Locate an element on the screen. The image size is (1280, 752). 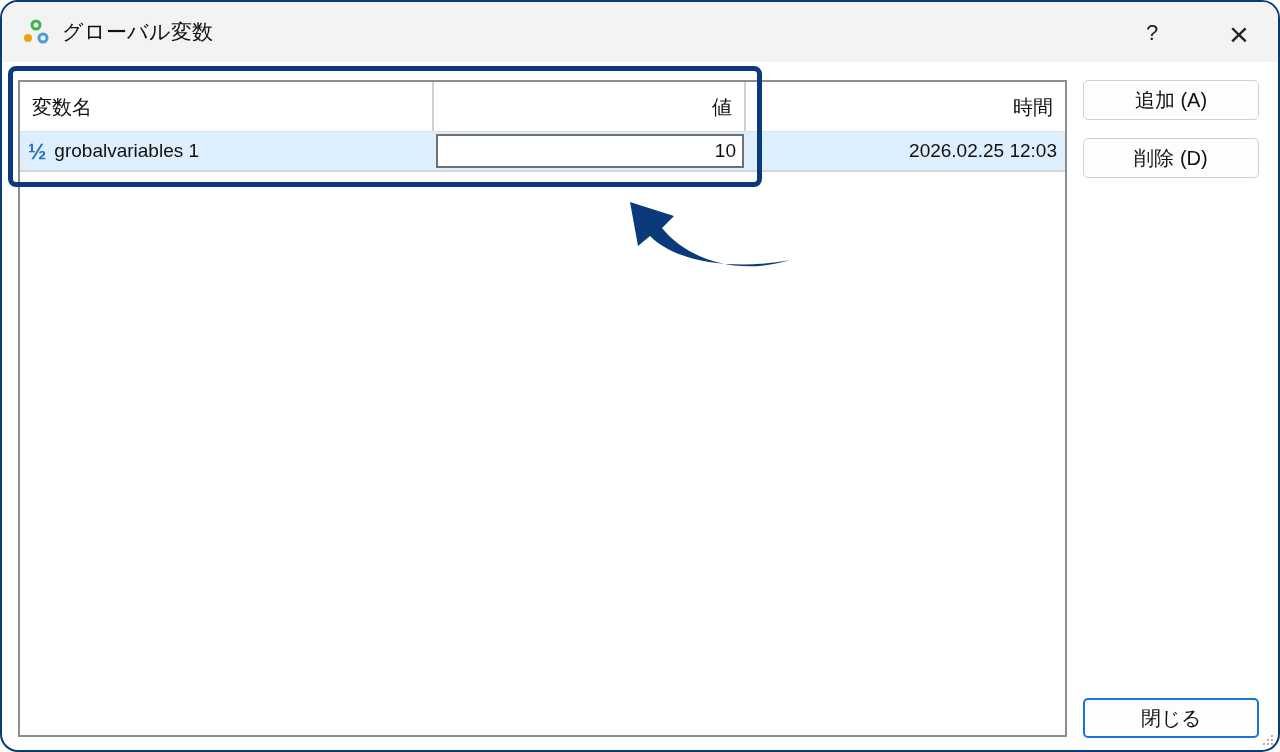
add-button: 追加 (A) is located at coordinates (1171, 100).